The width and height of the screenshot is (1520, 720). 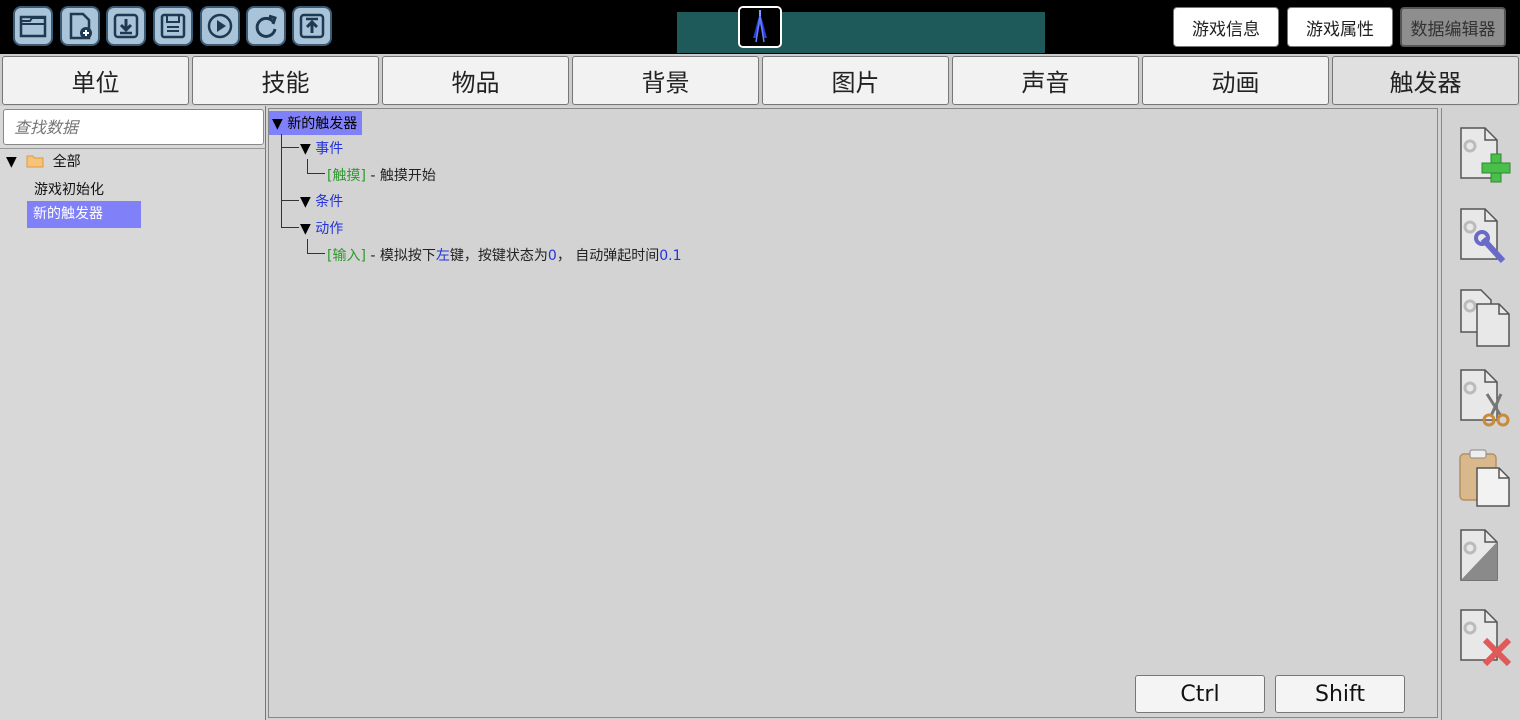 I want to click on edit-trigger-icon, so click(x=1483, y=236).